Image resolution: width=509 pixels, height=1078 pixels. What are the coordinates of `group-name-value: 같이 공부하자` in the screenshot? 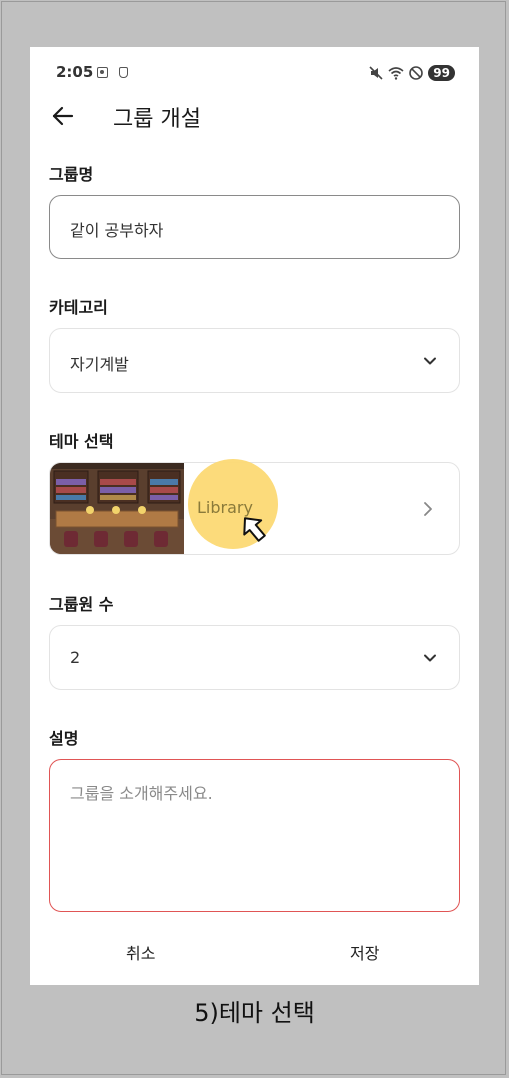 It's located at (117, 230).